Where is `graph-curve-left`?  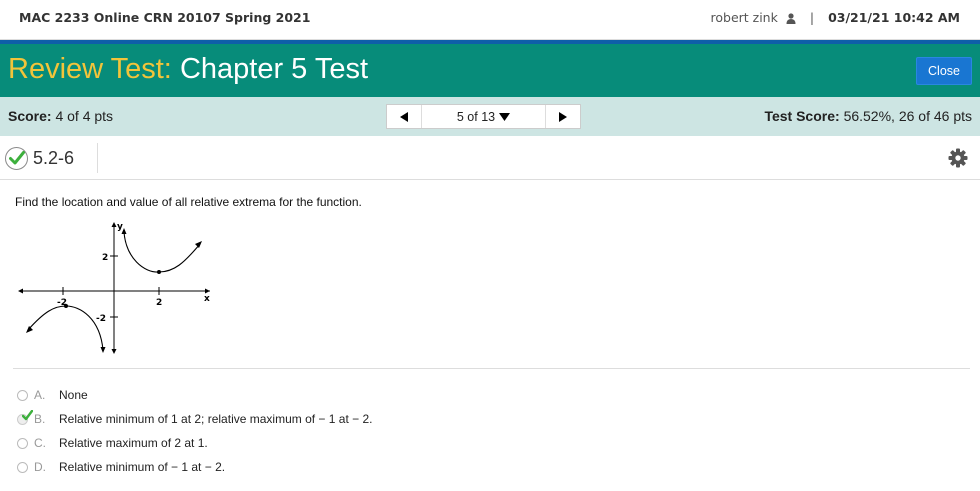
graph-curve-left is located at coordinates (65, 328).